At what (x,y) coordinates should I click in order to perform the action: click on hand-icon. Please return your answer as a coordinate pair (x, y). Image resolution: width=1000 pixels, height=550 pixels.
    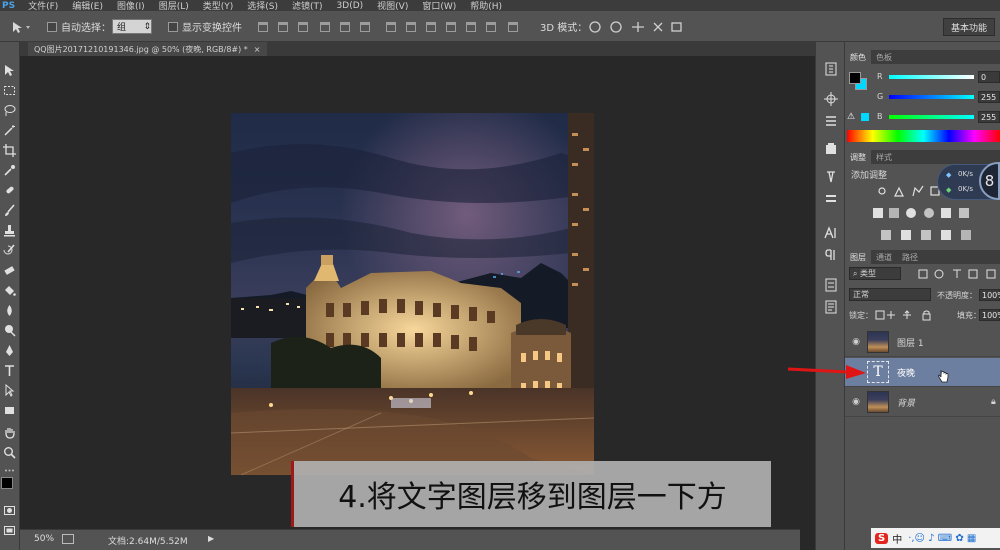
    Looking at the image, I should click on (9, 432).